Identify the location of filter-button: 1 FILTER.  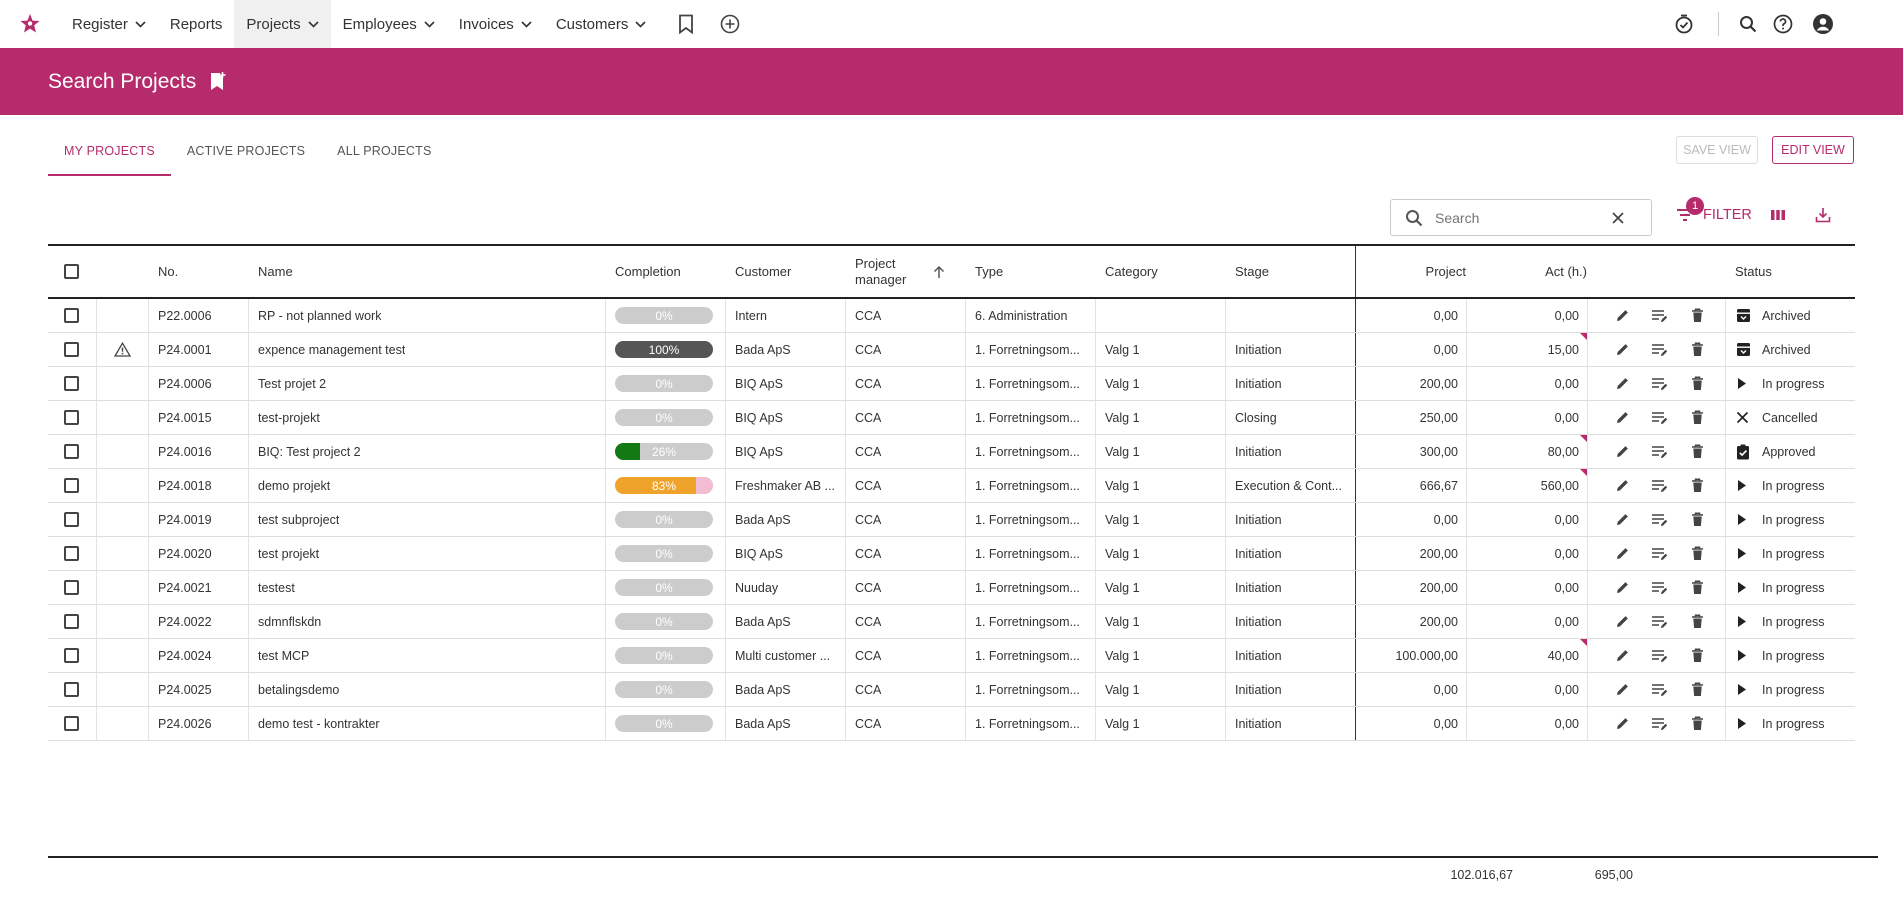
(1714, 210).